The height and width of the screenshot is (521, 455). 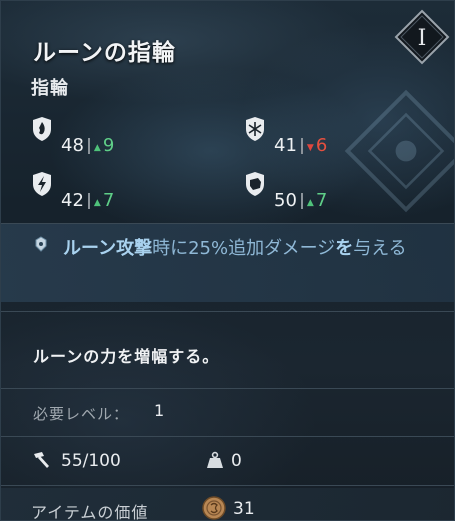 I want to click on stat-value: 50, so click(x=285, y=200).